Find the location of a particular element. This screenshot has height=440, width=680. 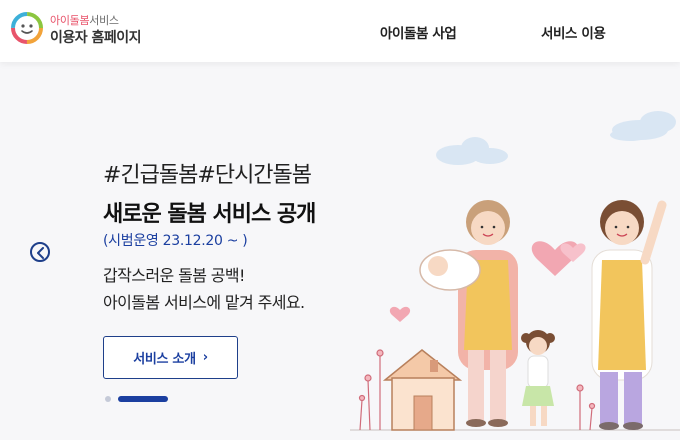

logo-title: 아이돌봄서비스 is located at coordinates (84, 20).